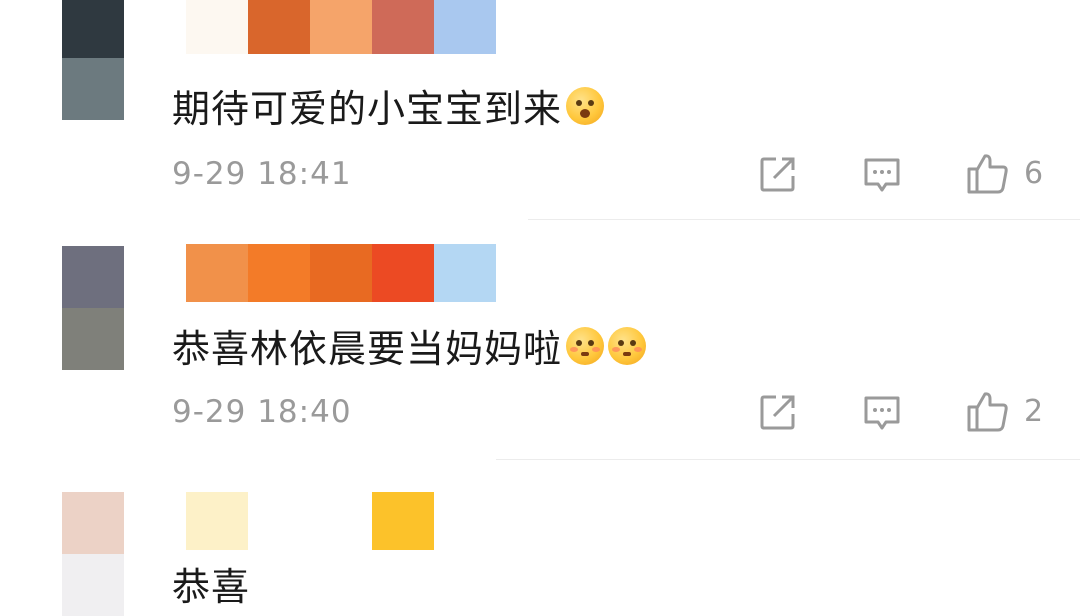  Describe the element at coordinates (585, 105) in the screenshot. I see `surprised-face-icon` at that location.